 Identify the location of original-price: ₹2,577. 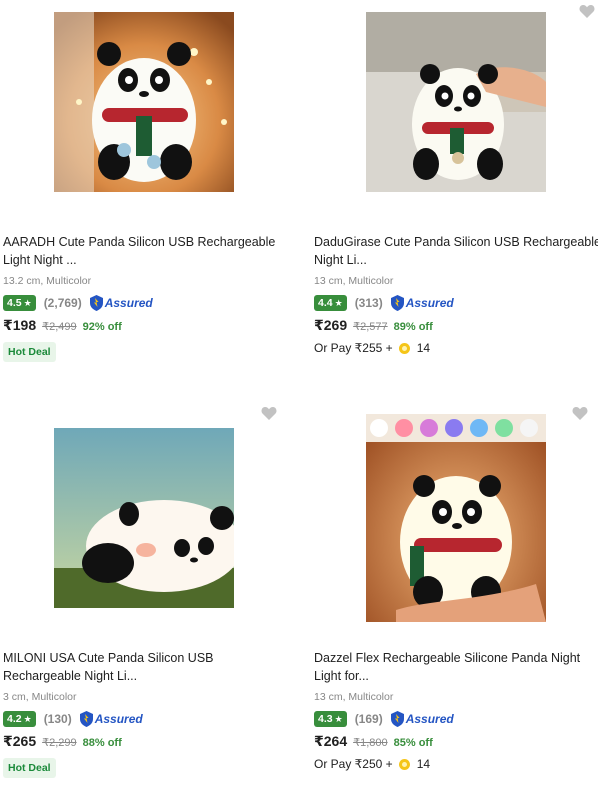
(370, 327).